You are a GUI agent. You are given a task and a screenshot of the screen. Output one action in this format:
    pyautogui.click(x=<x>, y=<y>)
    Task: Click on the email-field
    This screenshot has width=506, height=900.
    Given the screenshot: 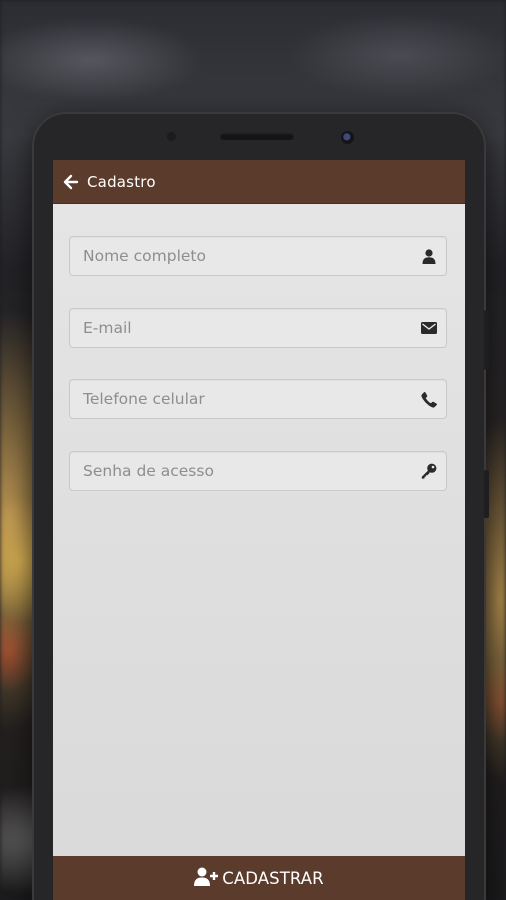 What is the action you would take?
    pyautogui.click(x=258, y=327)
    